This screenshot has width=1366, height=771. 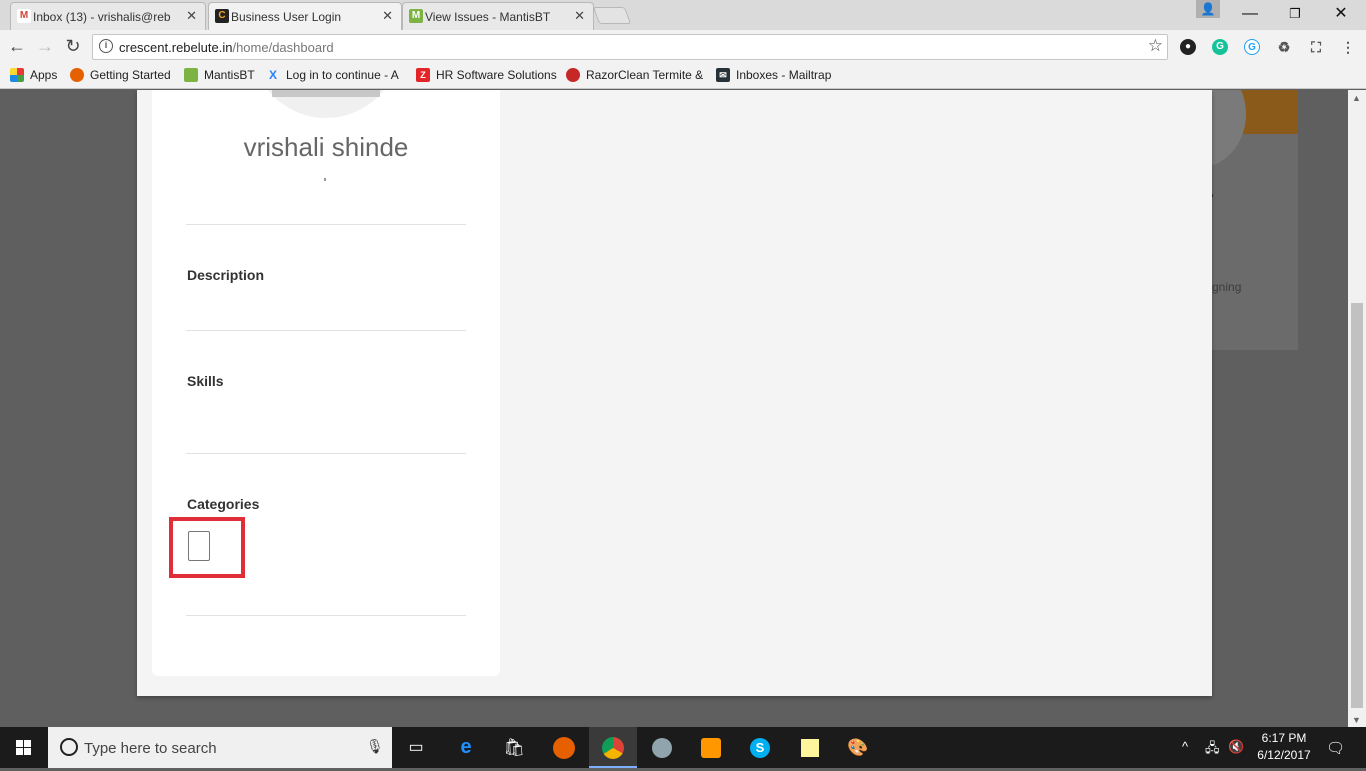 What do you see at coordinates (272, 75) in the screenshot?
I see `atlassian-icon: X` at bounding box center [272, 75].